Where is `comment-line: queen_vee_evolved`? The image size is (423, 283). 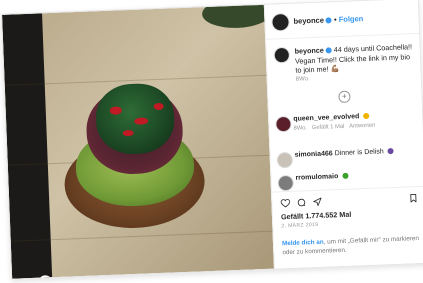 comment-line: queen_vee_evolved is located at coordinates (331, 118).